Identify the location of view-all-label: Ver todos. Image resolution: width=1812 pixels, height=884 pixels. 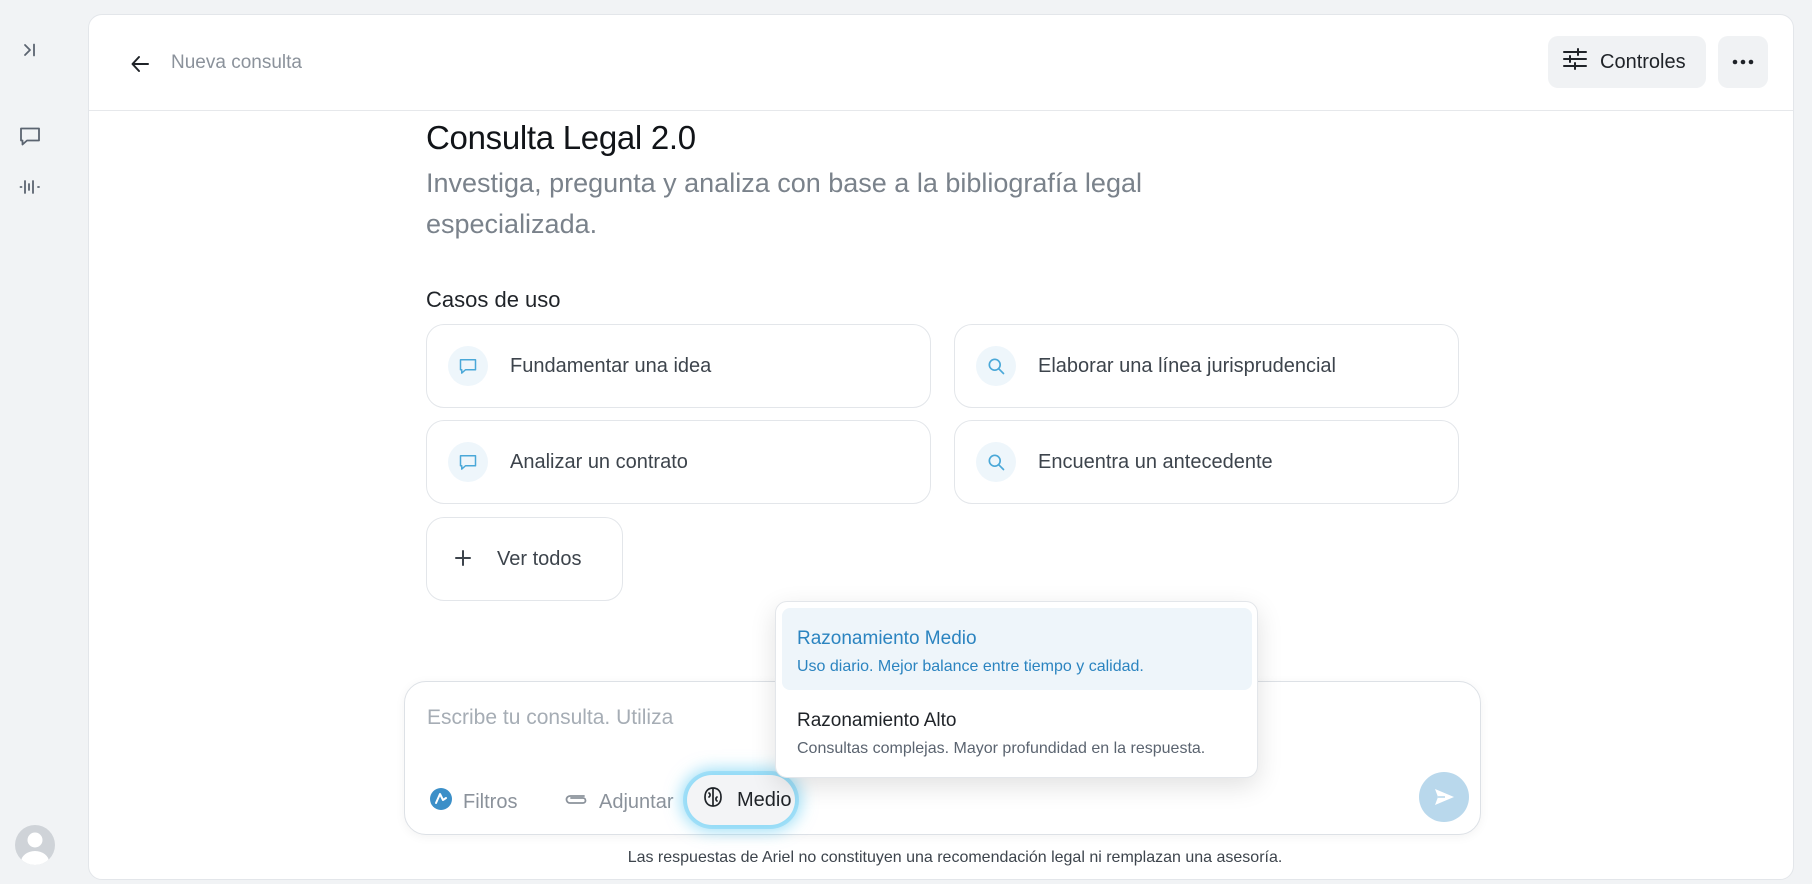
(539, 558).